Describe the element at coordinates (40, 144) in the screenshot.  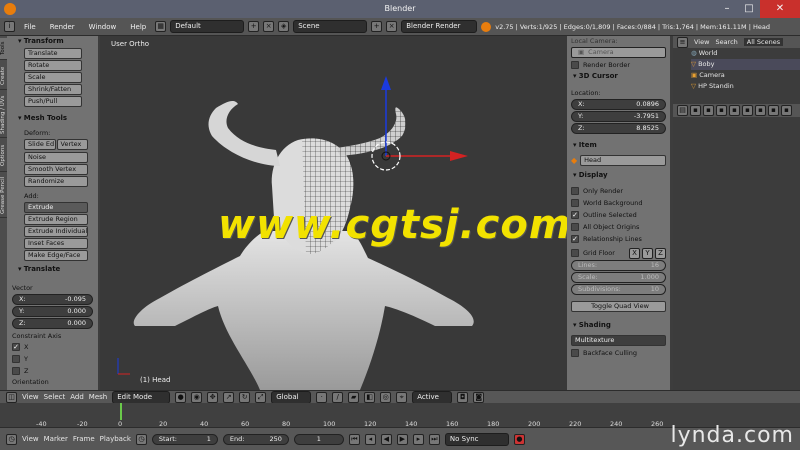
I see `slide-edge-button: Slide Ed` at that location.